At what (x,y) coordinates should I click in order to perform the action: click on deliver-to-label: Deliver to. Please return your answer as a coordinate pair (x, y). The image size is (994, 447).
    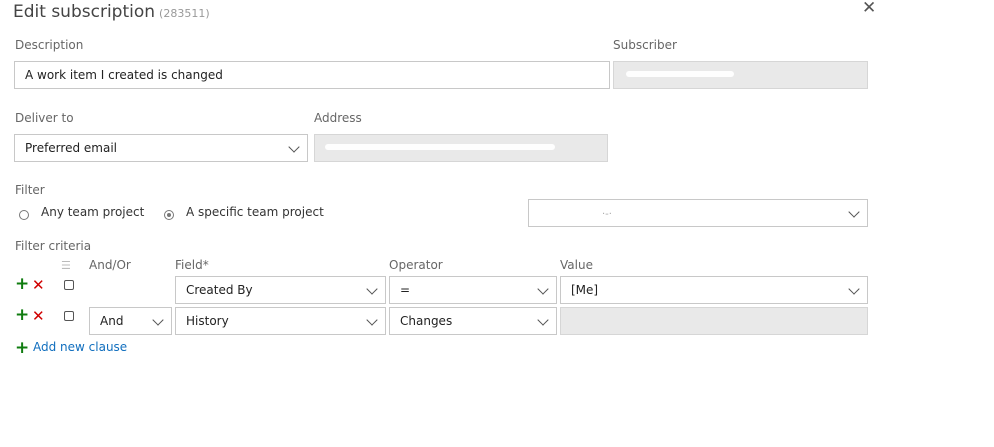
    Looking at the image, I should click on (44, 118).